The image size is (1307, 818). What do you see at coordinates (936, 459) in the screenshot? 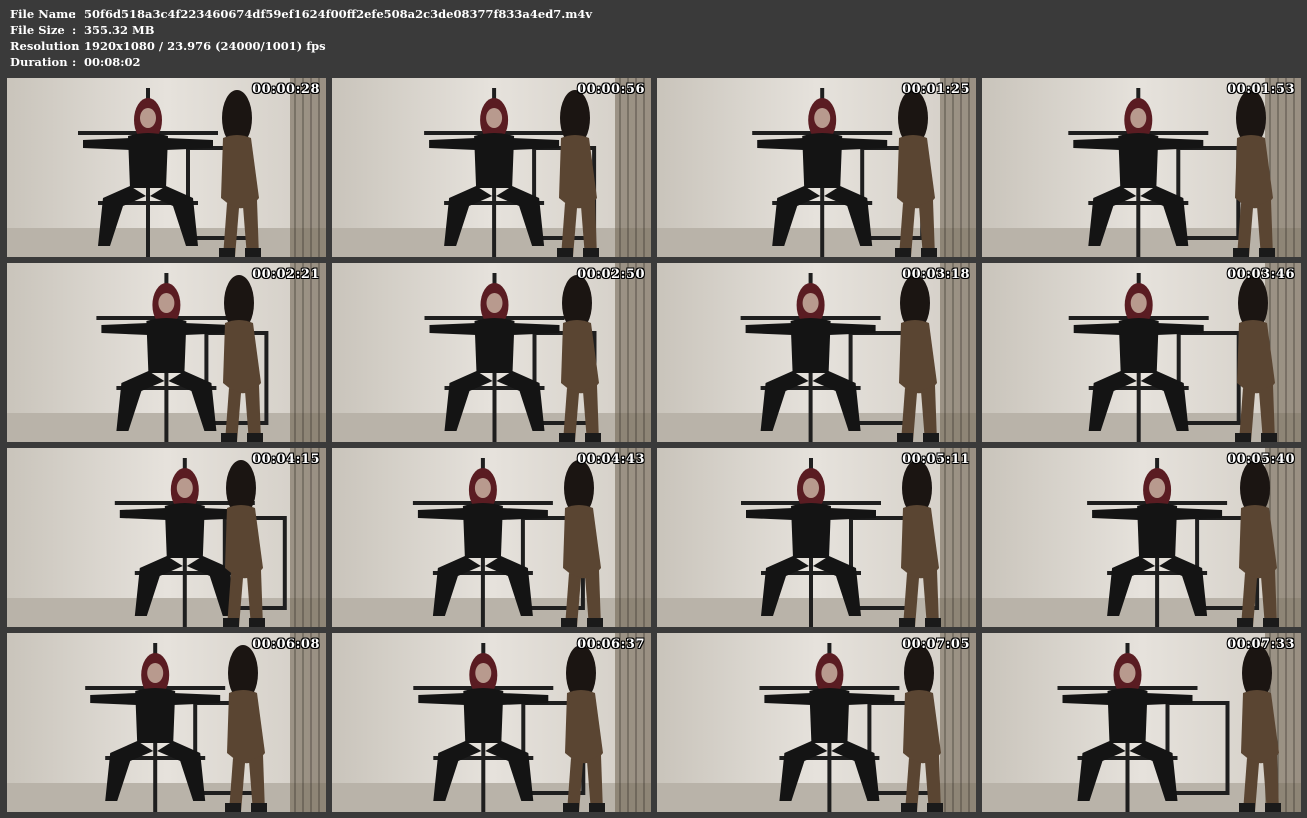
I see `thumbnail-timestamp: 00:05:11` at bounding box center [936, 459].